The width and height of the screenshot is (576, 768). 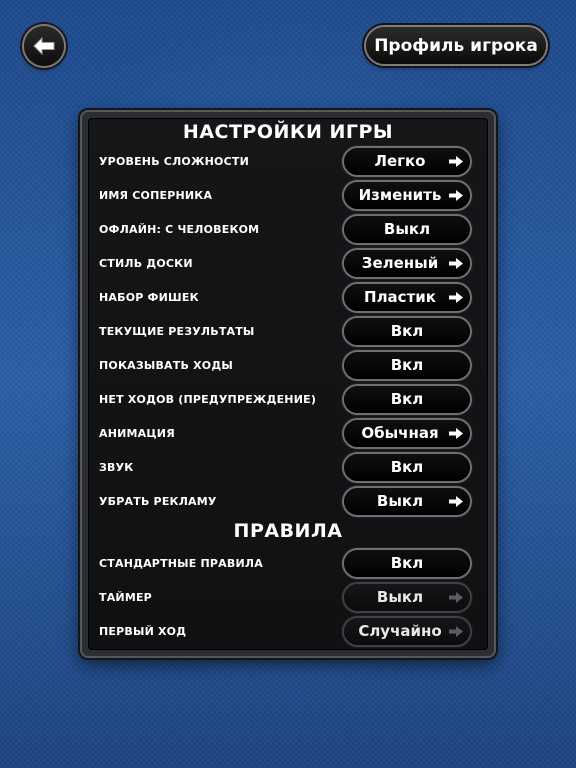 What do you see at coordinates (288, 502) in the screenshot?
I see `setting-row-remove-ads: УБРАТЬ РЕКЛАМУ Выкл` at bounding box center [288, 502].